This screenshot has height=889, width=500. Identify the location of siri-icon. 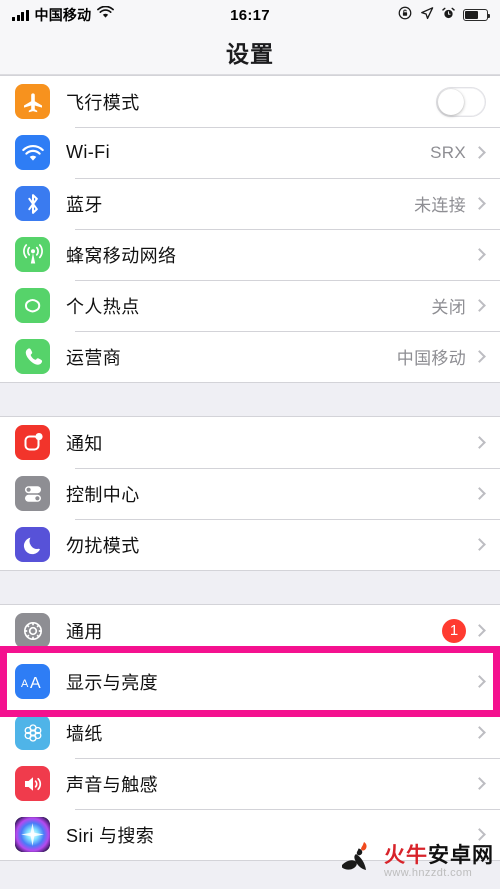
(32, 834).